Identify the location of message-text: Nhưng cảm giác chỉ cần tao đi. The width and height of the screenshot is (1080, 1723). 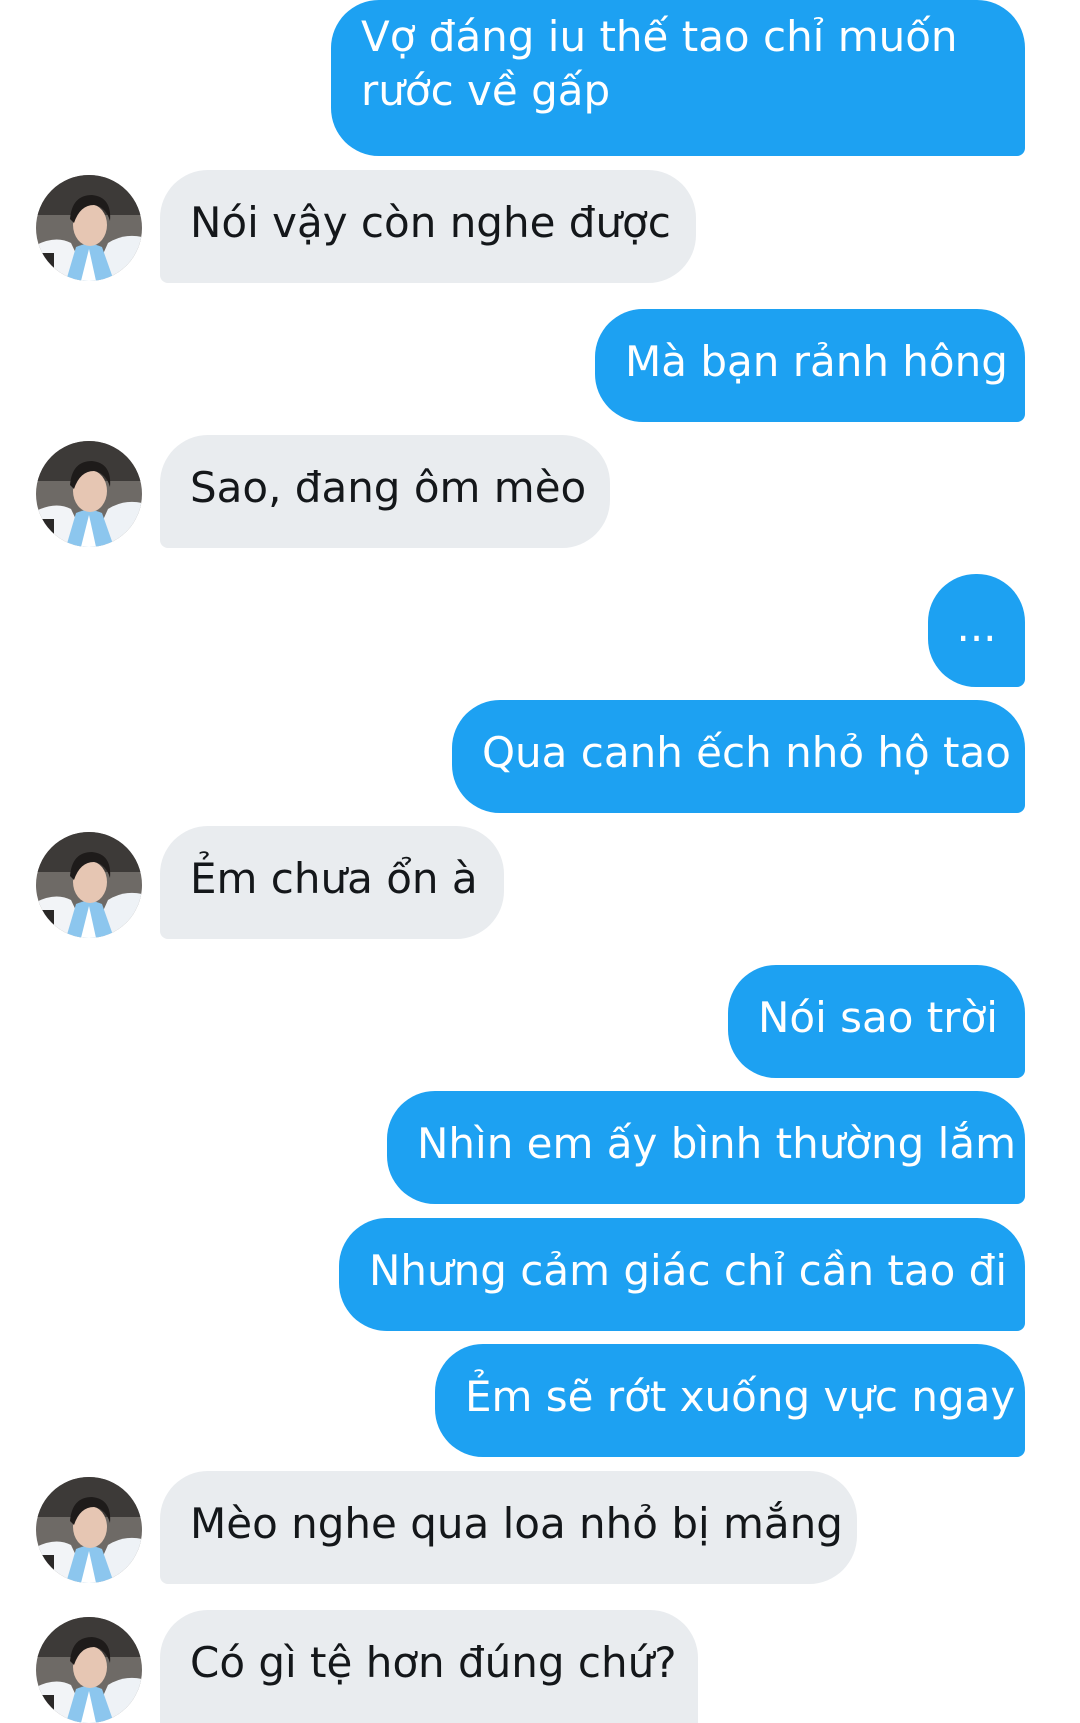
(688, 1270).